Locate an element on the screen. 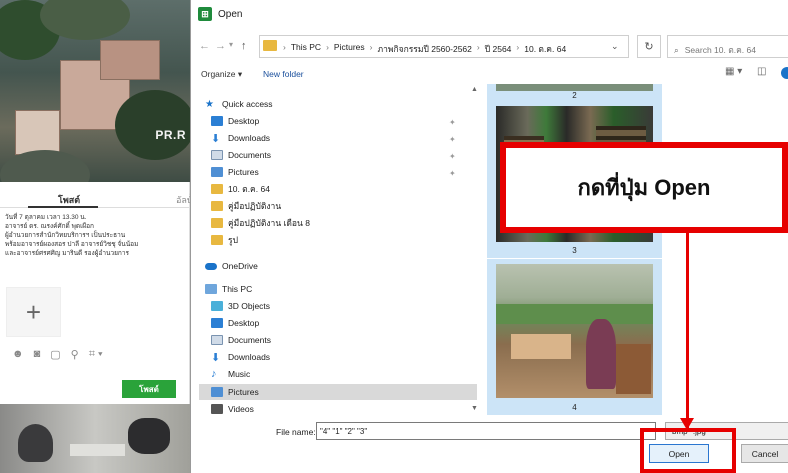  view-options-icon: ▦ ▾ is located at coordinates (733, 71).